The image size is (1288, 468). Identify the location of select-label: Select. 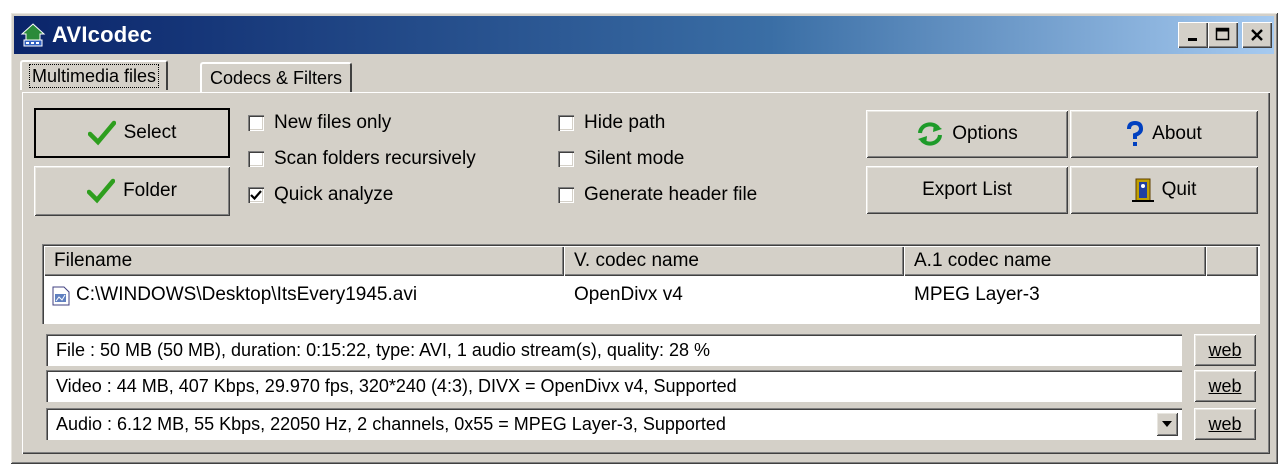
(150, 132).